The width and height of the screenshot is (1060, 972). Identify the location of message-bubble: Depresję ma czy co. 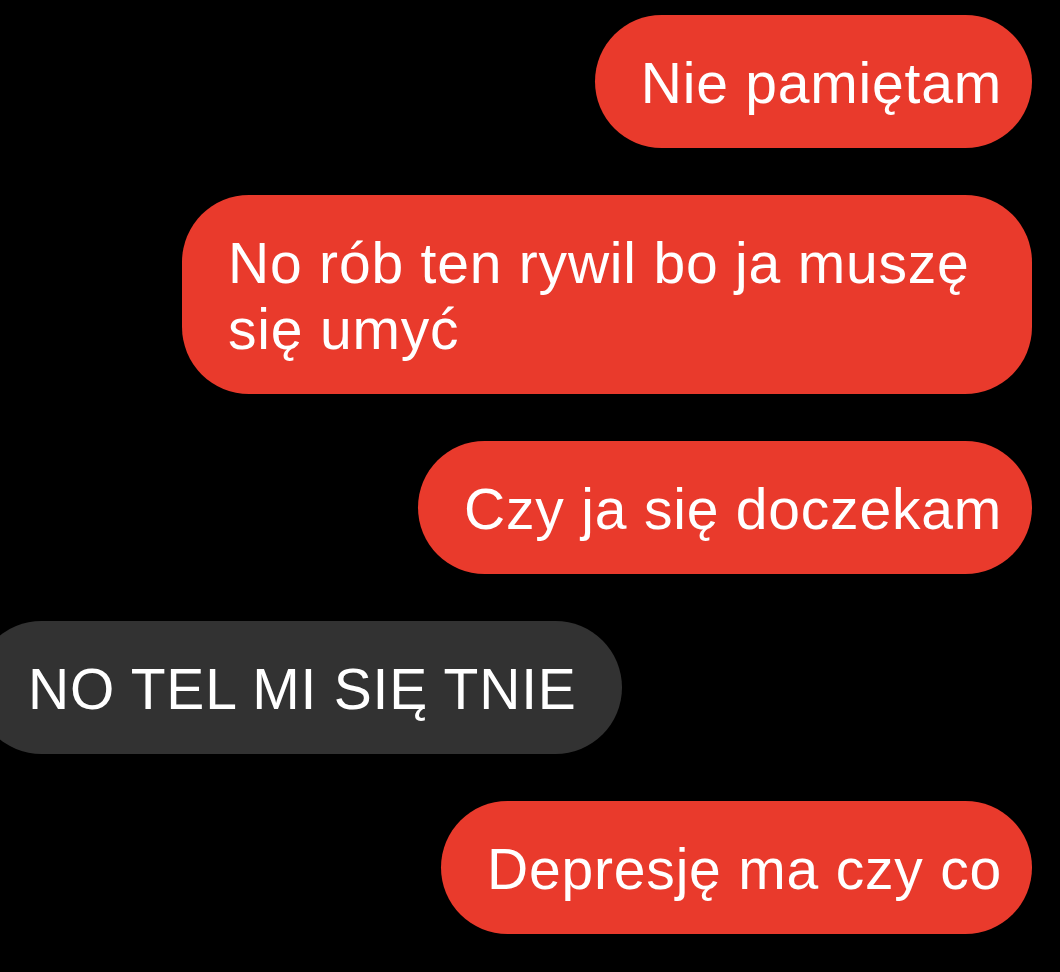
(736, 867).